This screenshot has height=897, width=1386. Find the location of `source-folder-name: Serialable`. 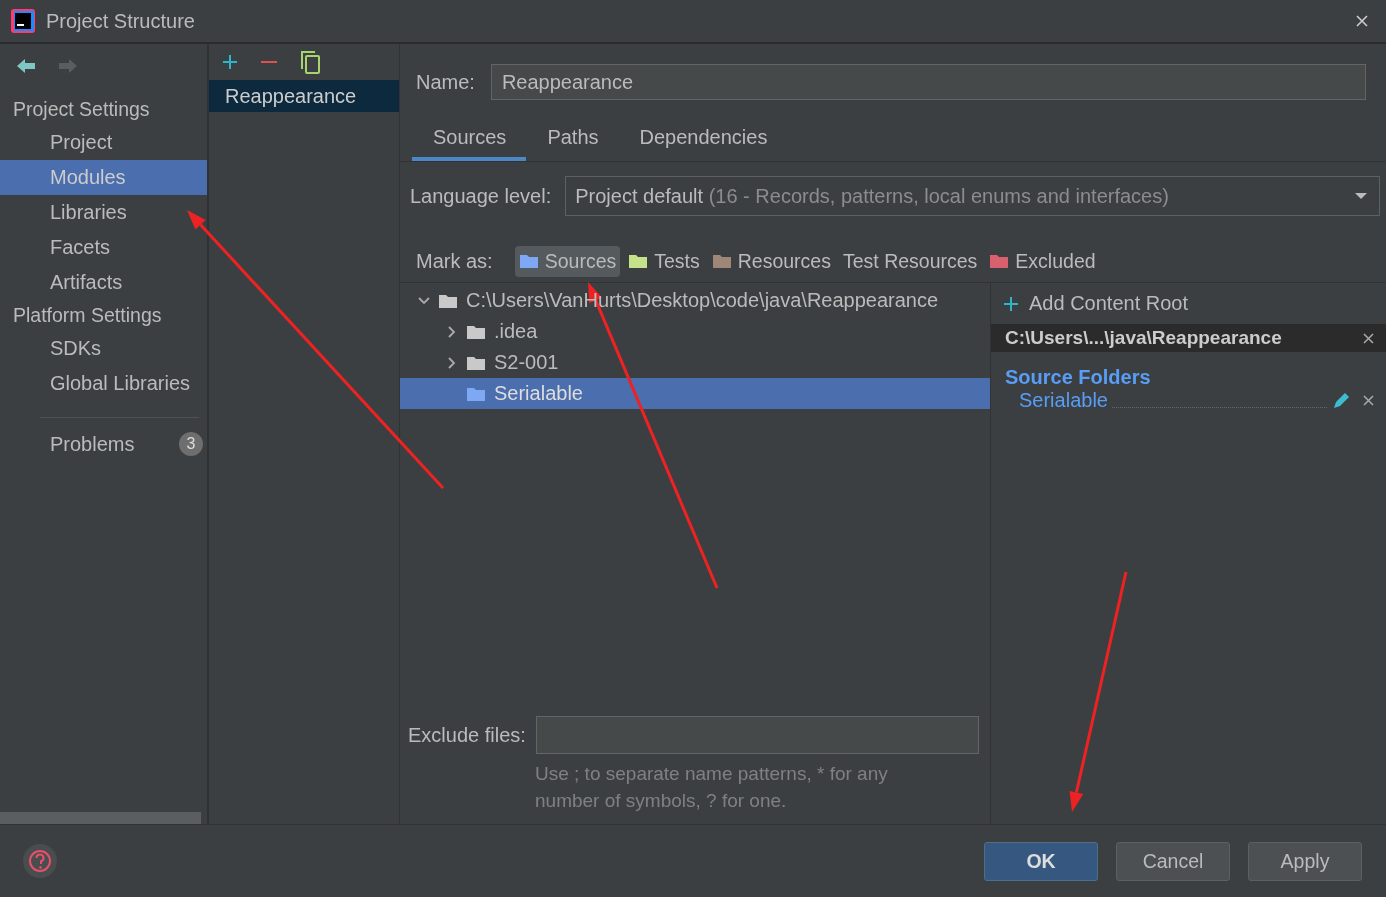

source-folder-name: Serialable is located at coordinates (1063, 400).